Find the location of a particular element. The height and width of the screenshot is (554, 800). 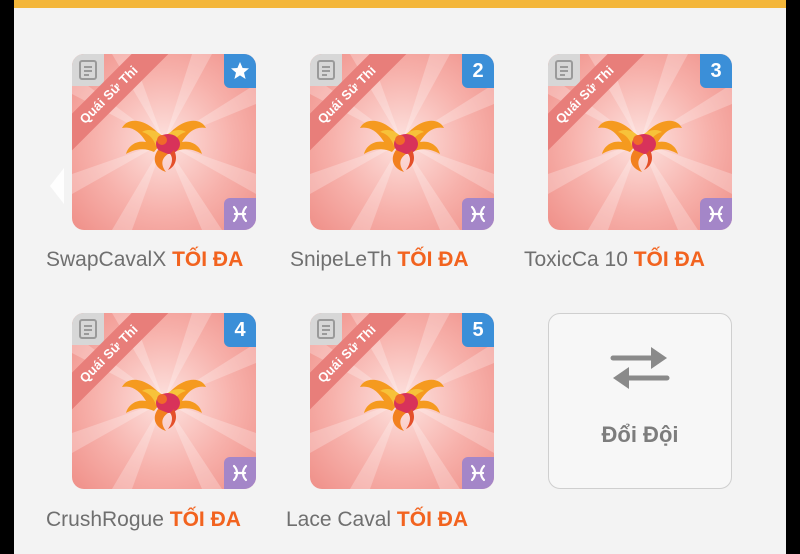

monster-name: Lace Caval is located at coordinates (339, 519).